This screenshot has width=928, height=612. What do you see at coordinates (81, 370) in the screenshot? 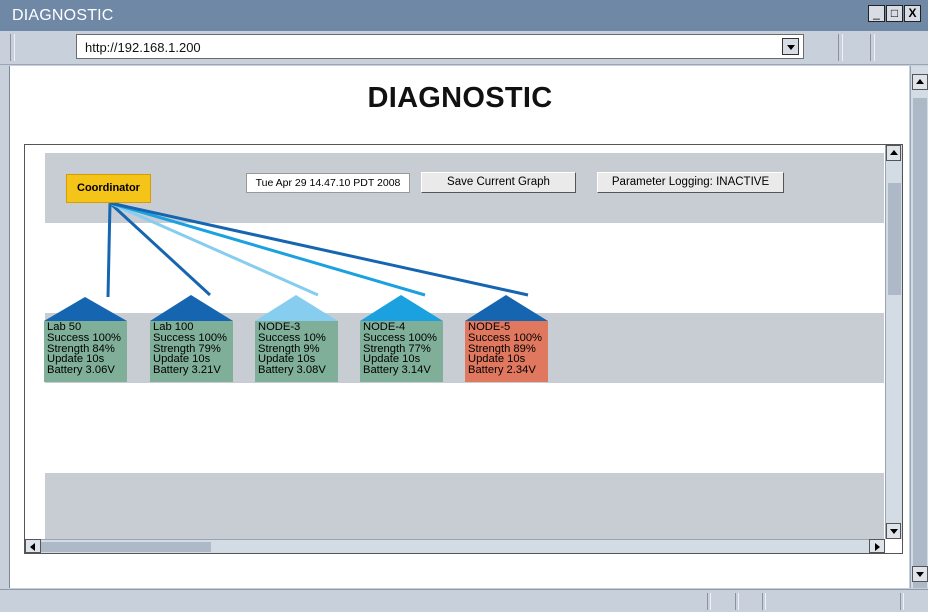
I see `node-battery: Battery 3.06V` at bounding box center [81, 370].